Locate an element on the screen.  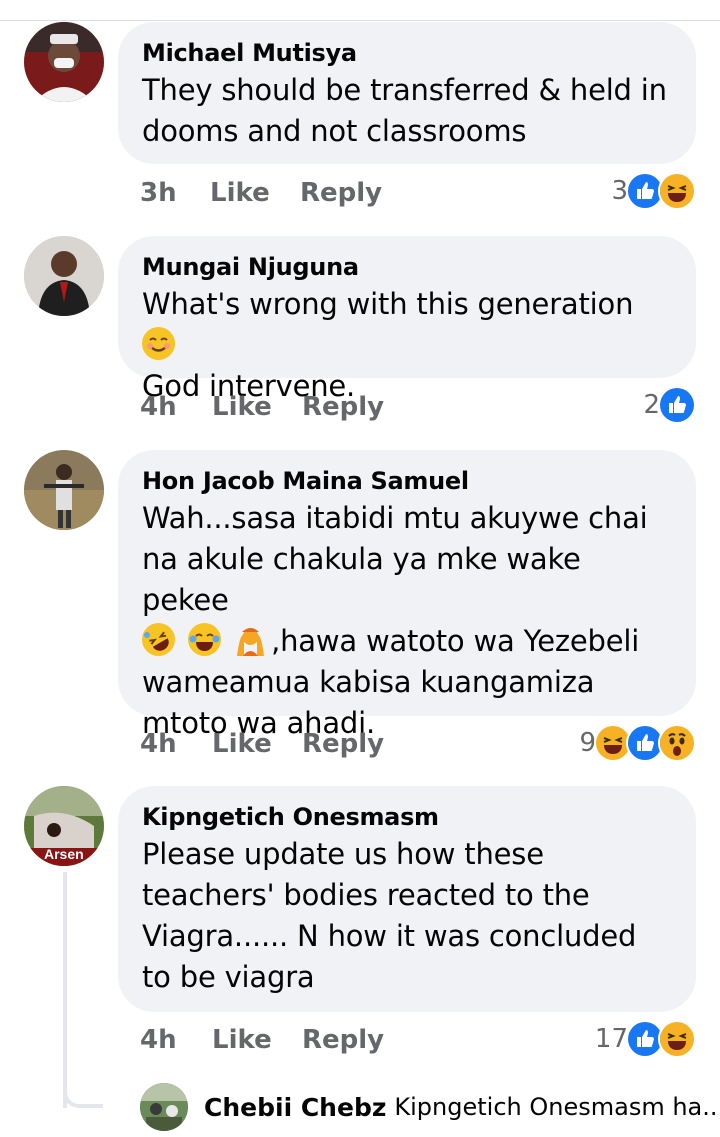
avatar-mungai-image is located at coordinates (64, 276).